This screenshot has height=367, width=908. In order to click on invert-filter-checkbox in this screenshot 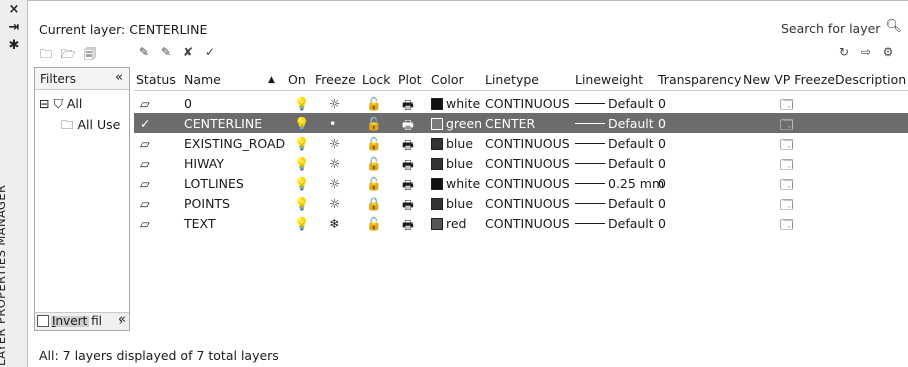, I will do `click(43, 321)`.